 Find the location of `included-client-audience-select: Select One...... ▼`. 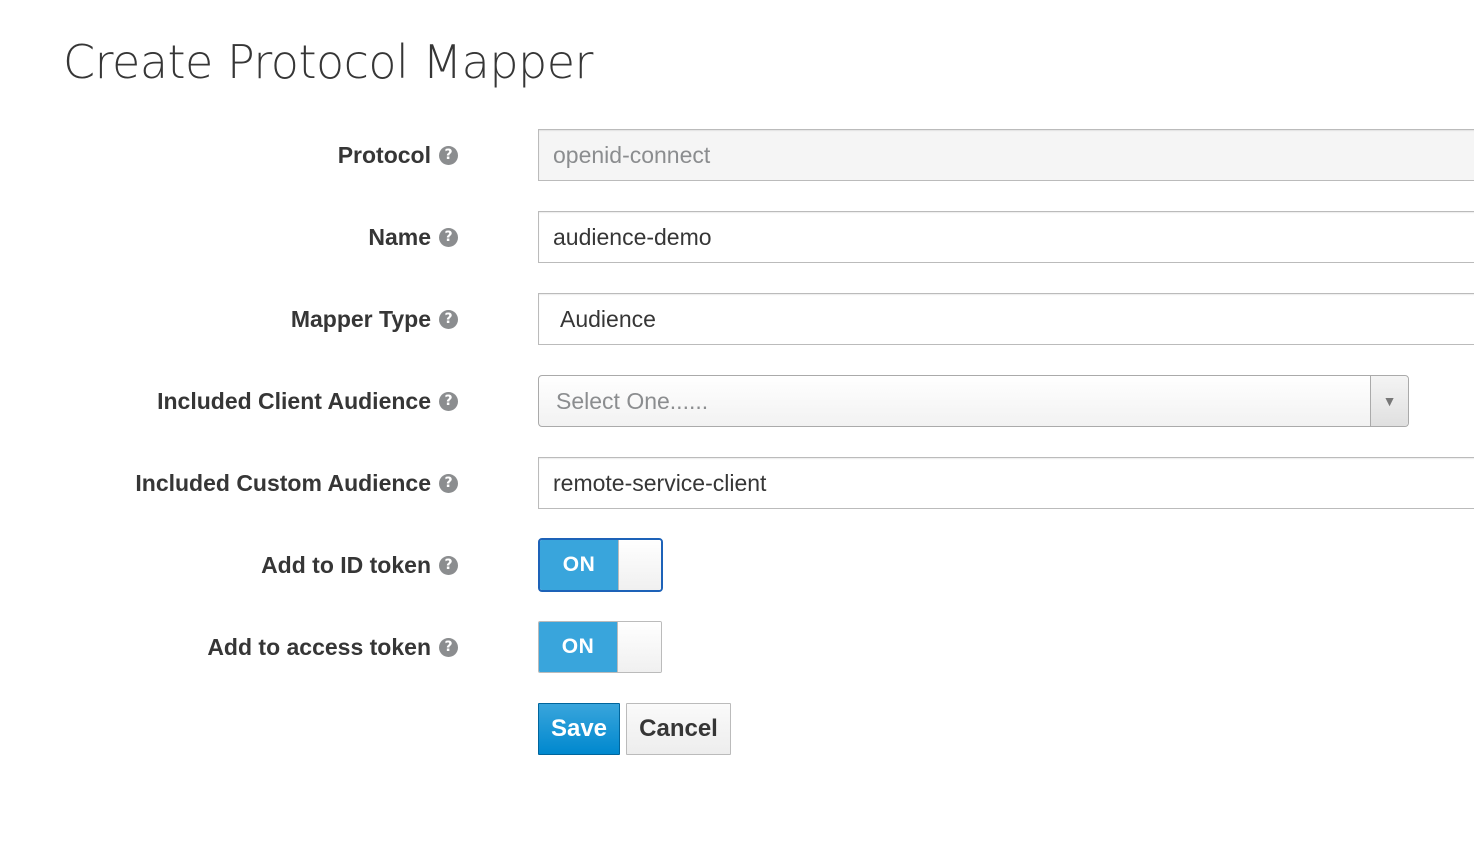

included-client-audience-select: Select One...... ▼ is located at coordinates (973, 401).